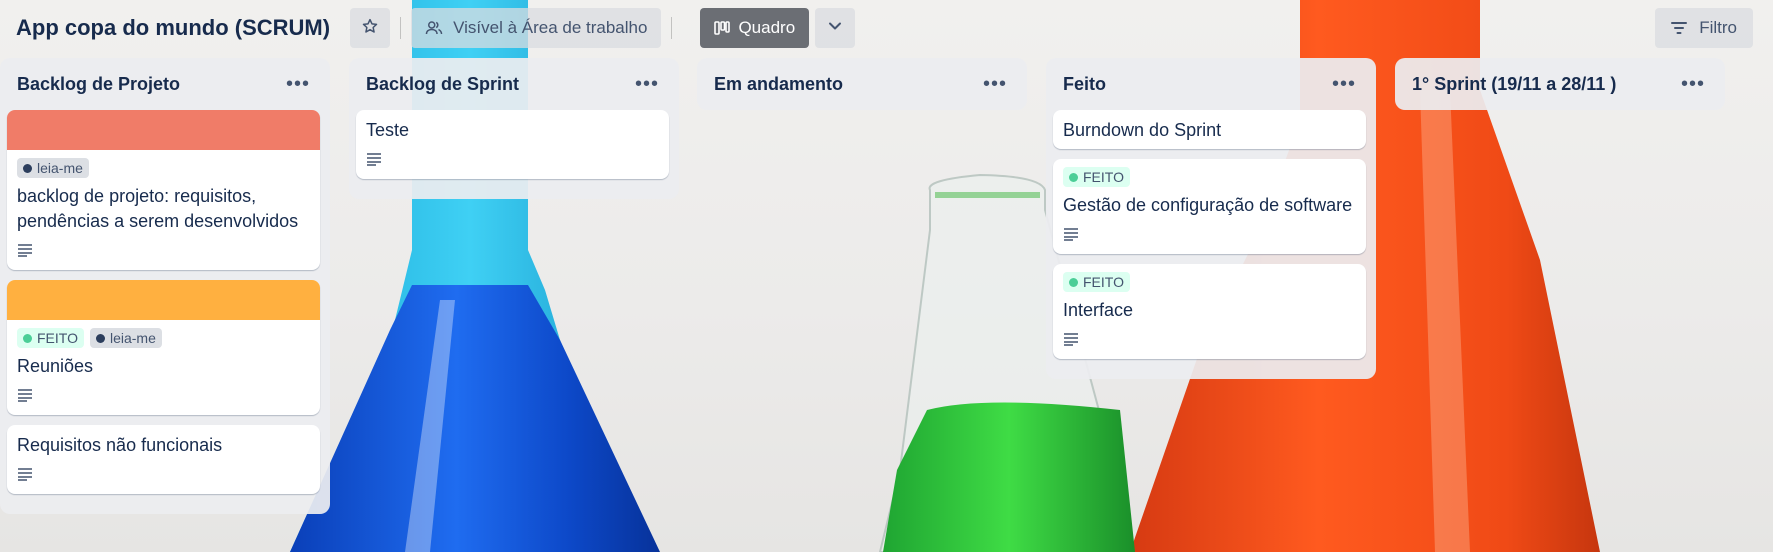 This screenshot has height=552, width=1773. I want to click on card-title: Burndown do Sprint, so click(1142, 130).